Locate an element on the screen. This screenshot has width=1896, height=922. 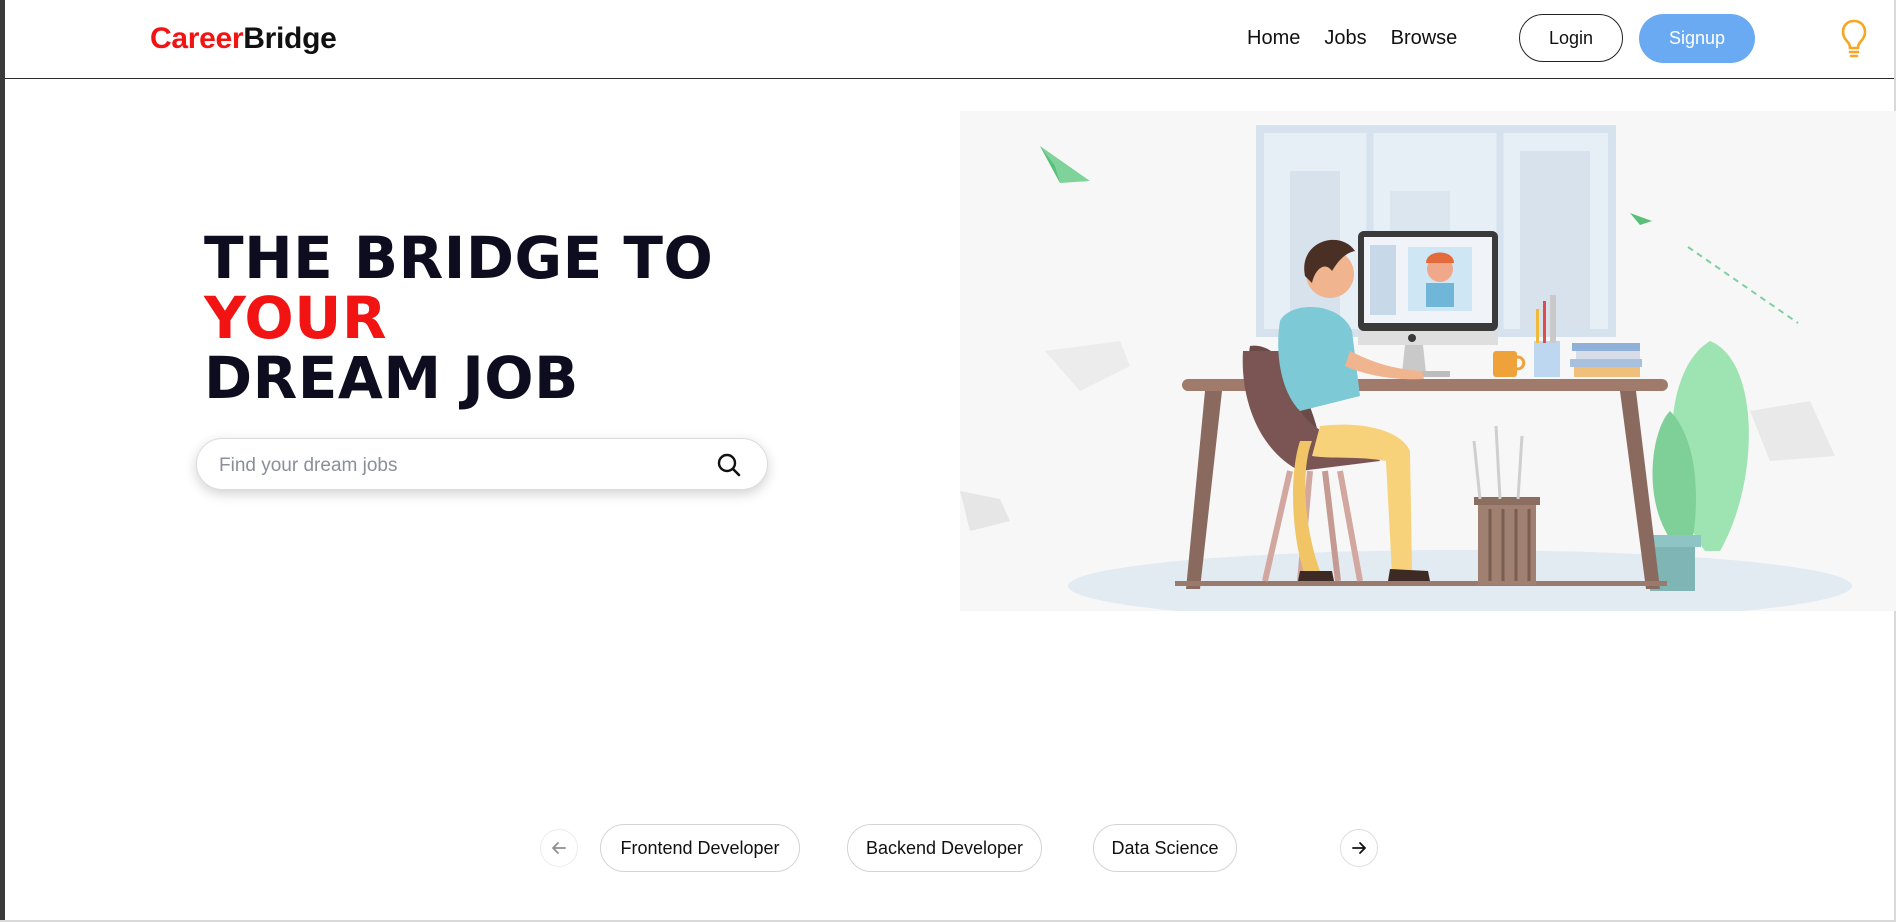
category-chip-frontend: Frontend Developer is located at coordinates (700, 848).